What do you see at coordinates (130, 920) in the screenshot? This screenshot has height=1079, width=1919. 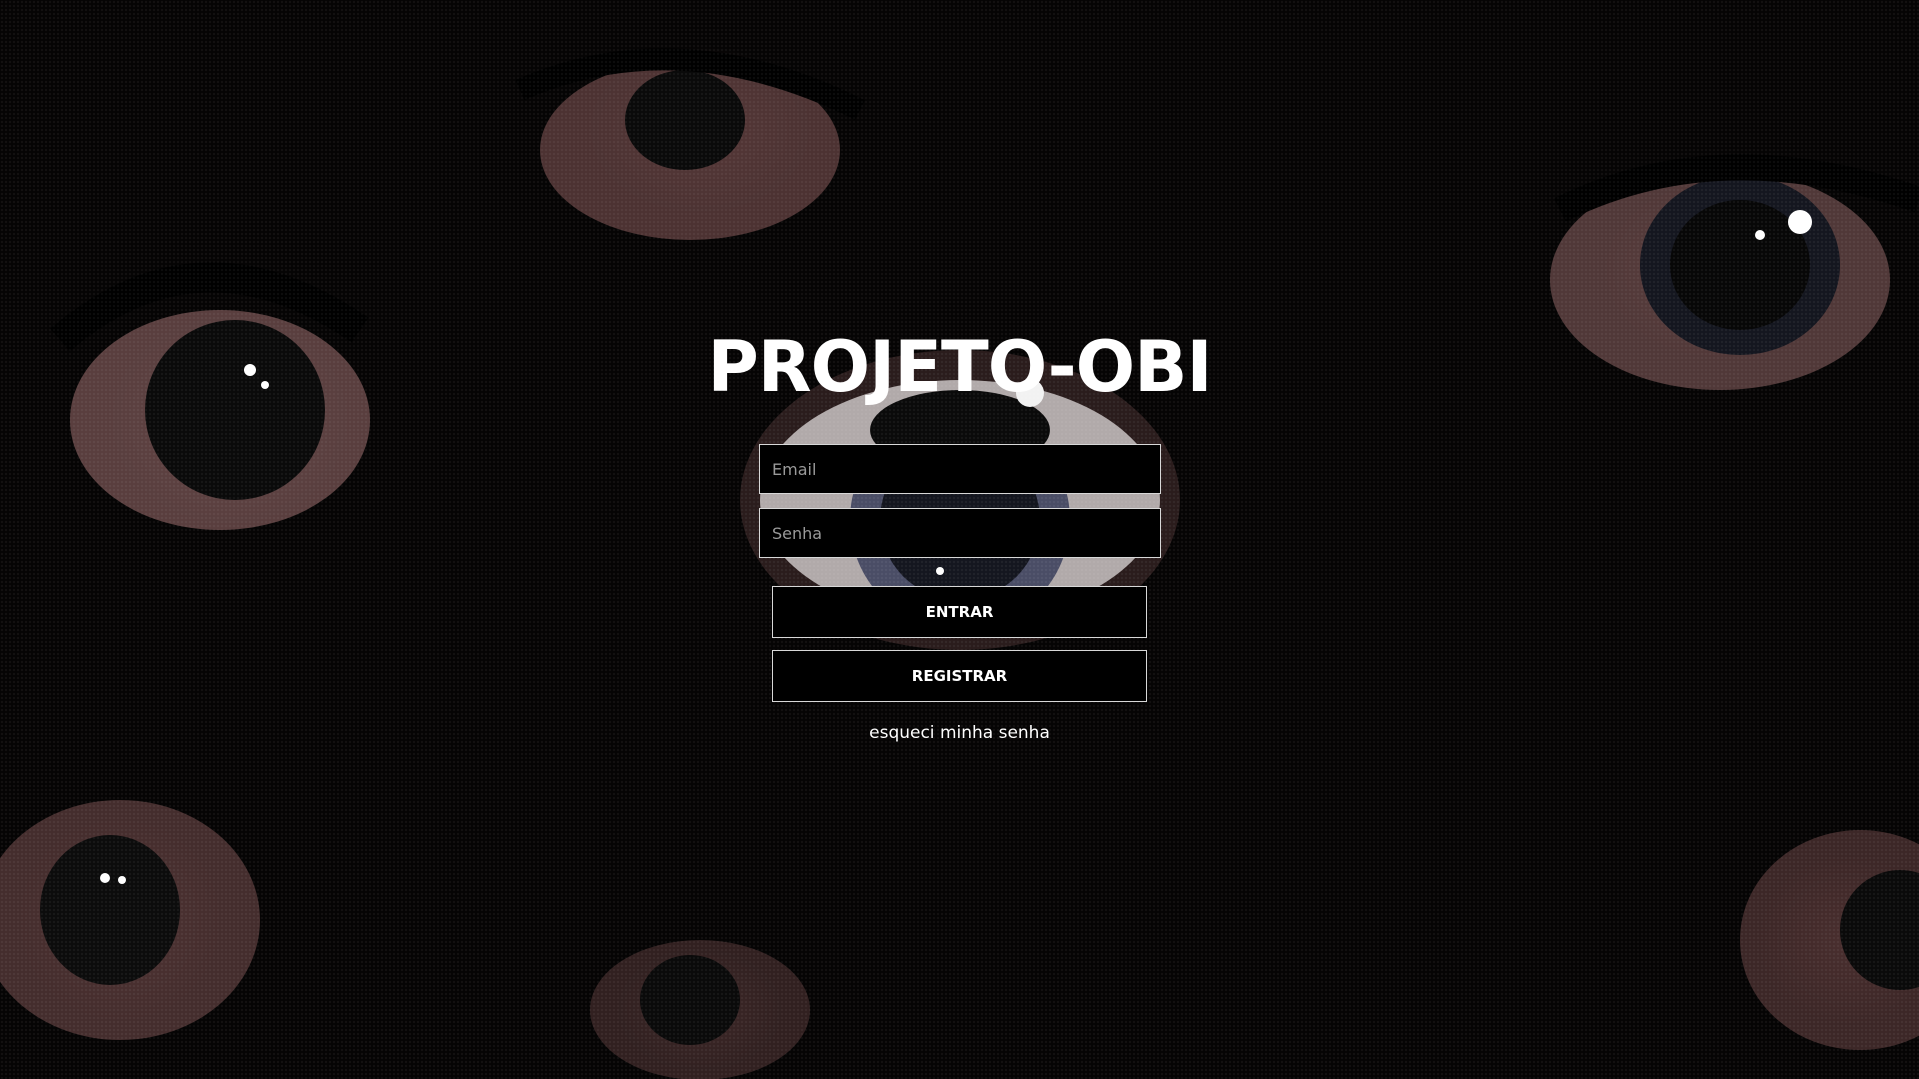 I see `bottom-left-eye-illustration` at bounding box center [130, 920].